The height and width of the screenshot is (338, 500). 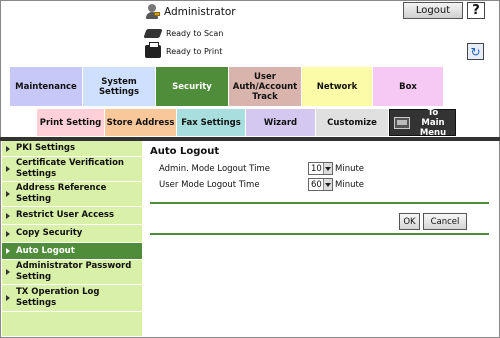 What do you see at coordinates (337, 86) in the screenshot?
I see `tab-network: Network` at bounding box center [337, 86].